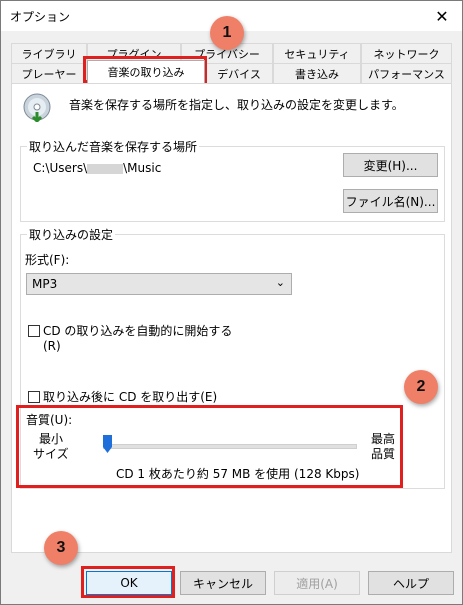  I want to click on quality-max-label-line2: 品質, so click(383, 454).